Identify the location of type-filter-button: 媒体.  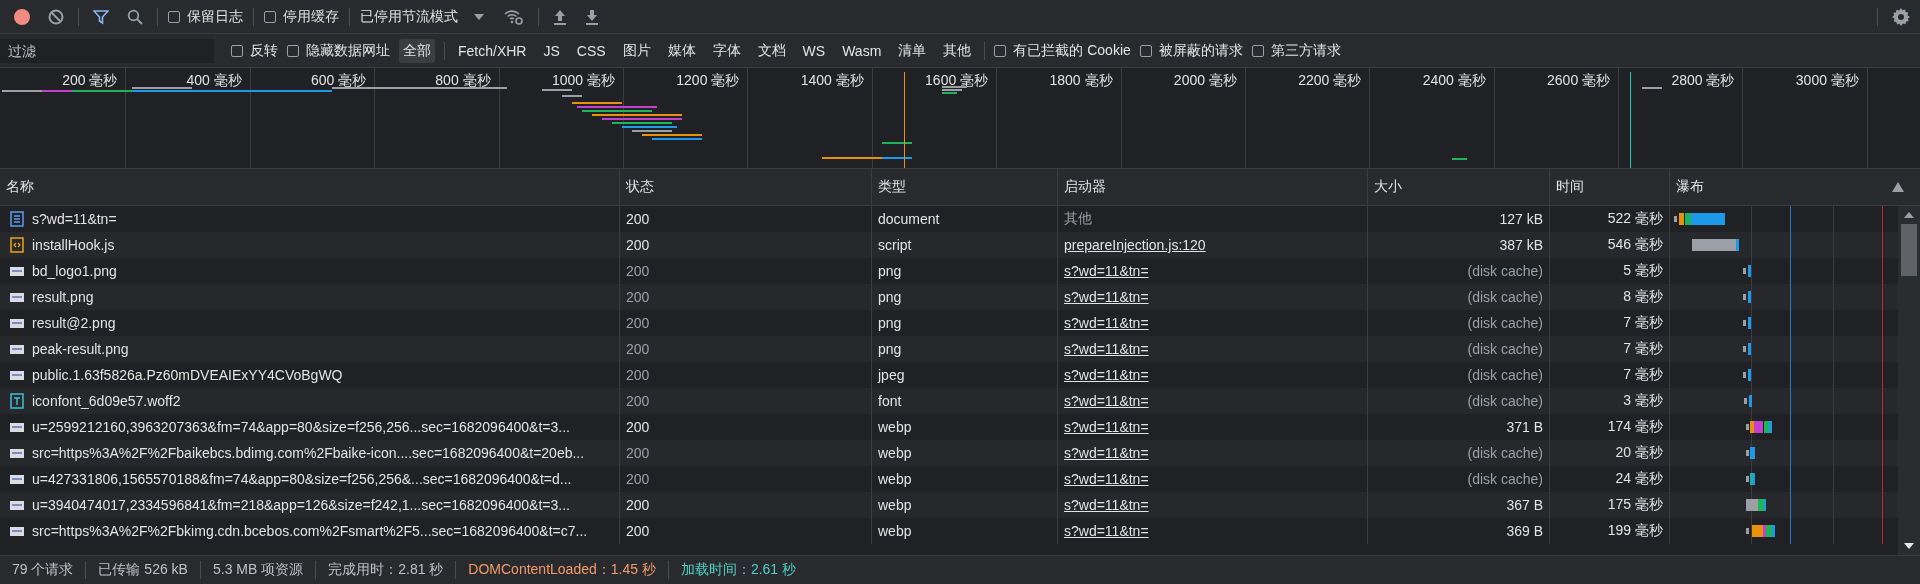
(681, 50).